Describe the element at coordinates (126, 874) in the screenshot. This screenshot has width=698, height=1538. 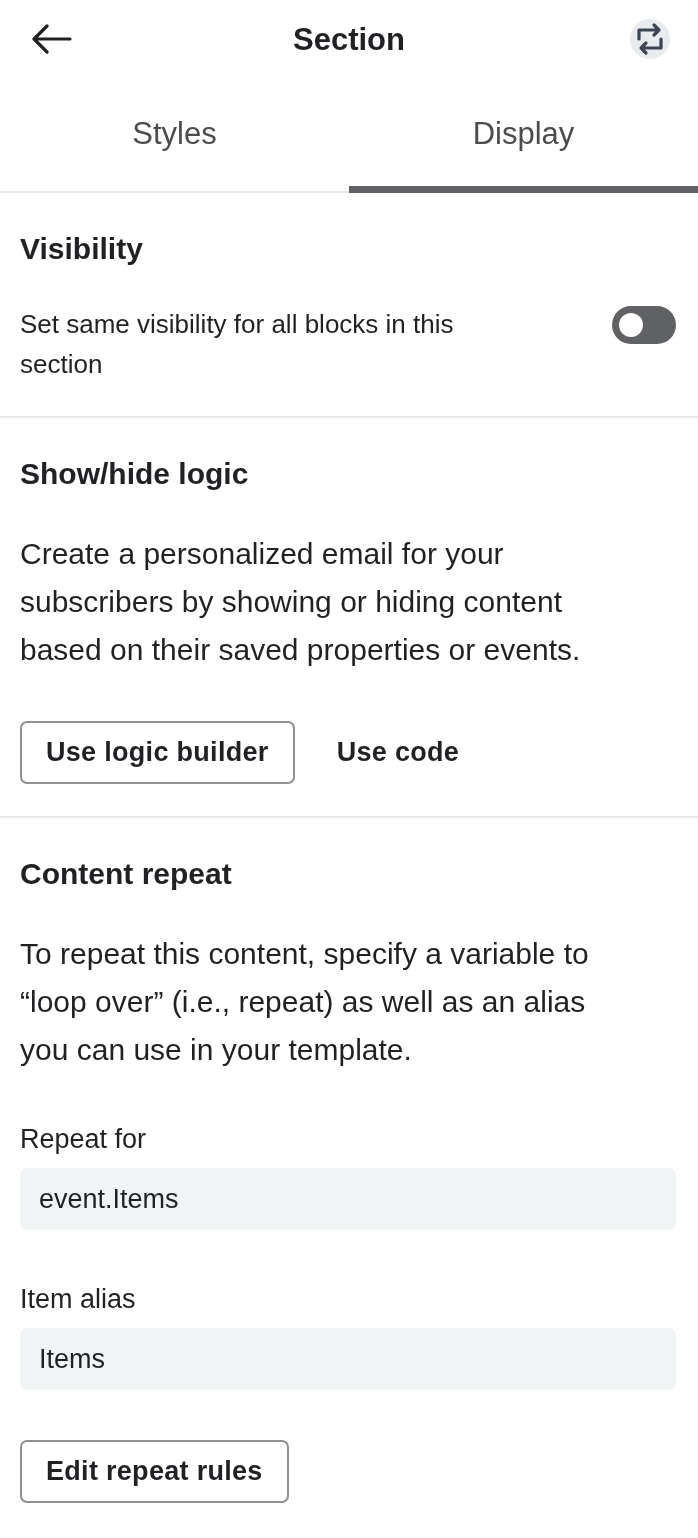
I see `section-heading: Content repeat` at that location.